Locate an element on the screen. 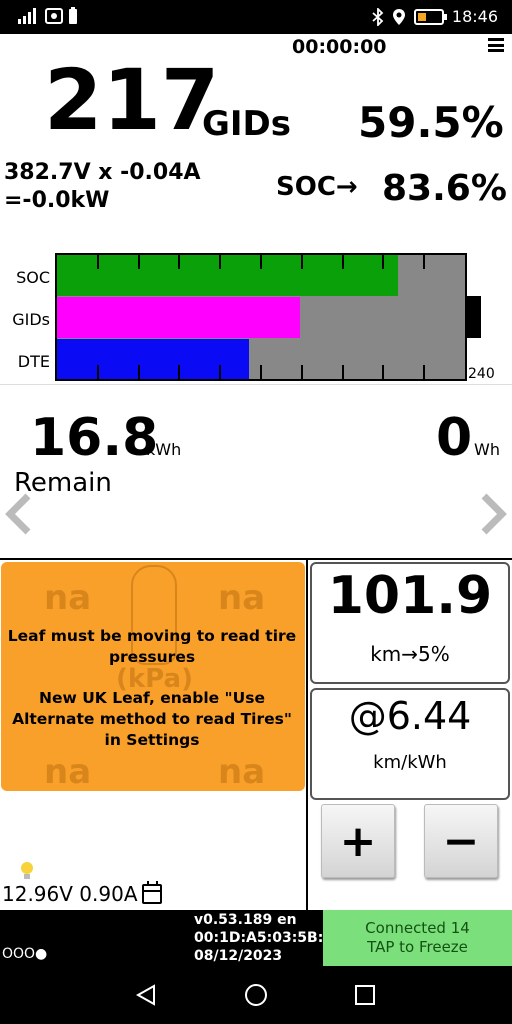  connection-dots: OOO● is located at coordinates (25, 954).